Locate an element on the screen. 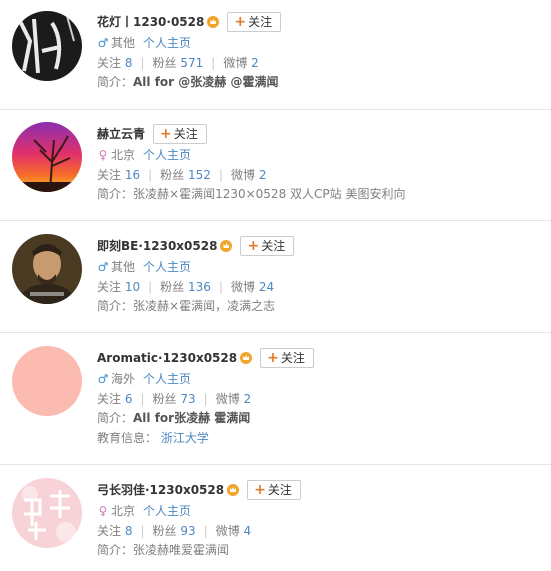  fans-count: 93 is located at coordinates (187, 531).